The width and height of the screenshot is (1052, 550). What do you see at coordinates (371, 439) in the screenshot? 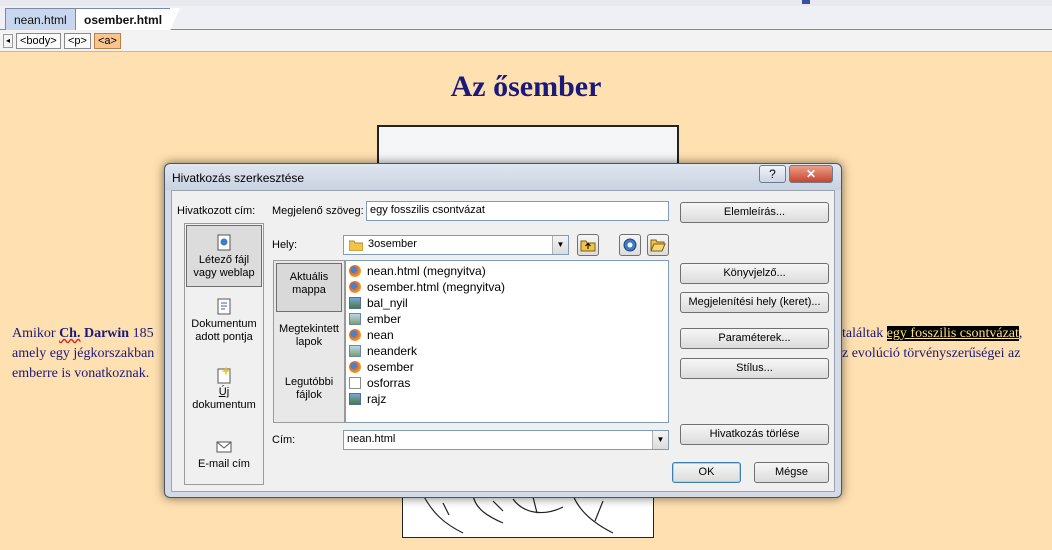
I see `address-value: nean.html` at bounding box center [371, 439].